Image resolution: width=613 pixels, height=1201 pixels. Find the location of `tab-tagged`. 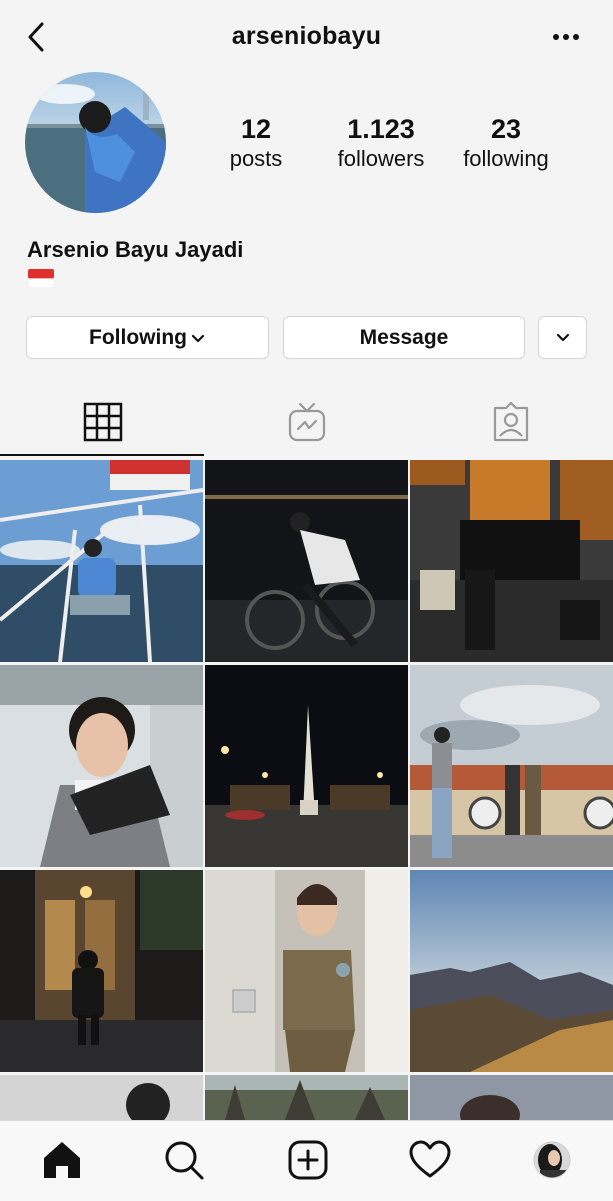

tab-tagged is located at coordinates (511, 422).